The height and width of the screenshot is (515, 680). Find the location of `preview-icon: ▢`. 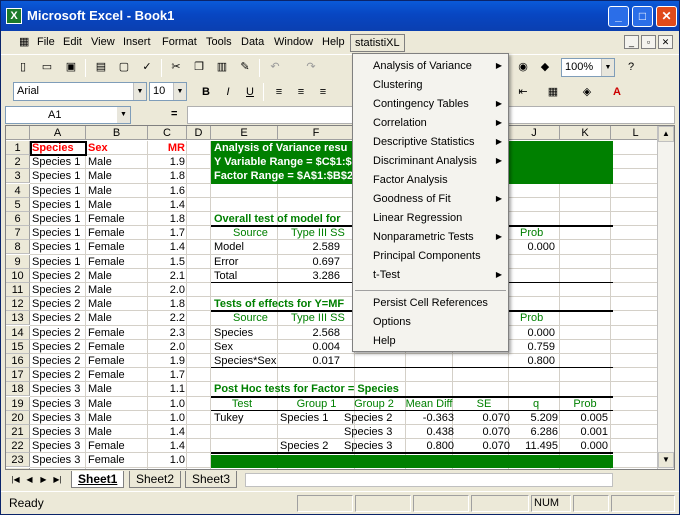

preview-icon: ▢ is located at coordinates (124, 67).